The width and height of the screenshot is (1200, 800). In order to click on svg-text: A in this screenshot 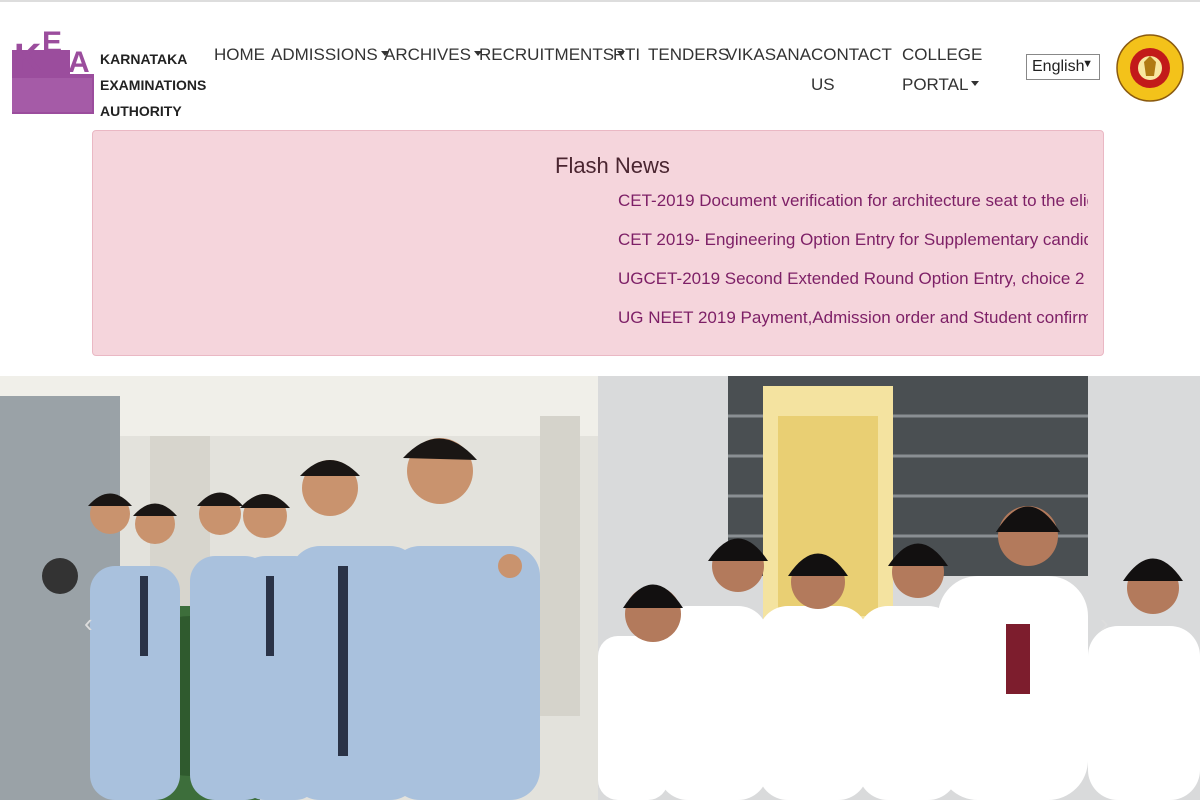, I will do `click(79, 62)`.